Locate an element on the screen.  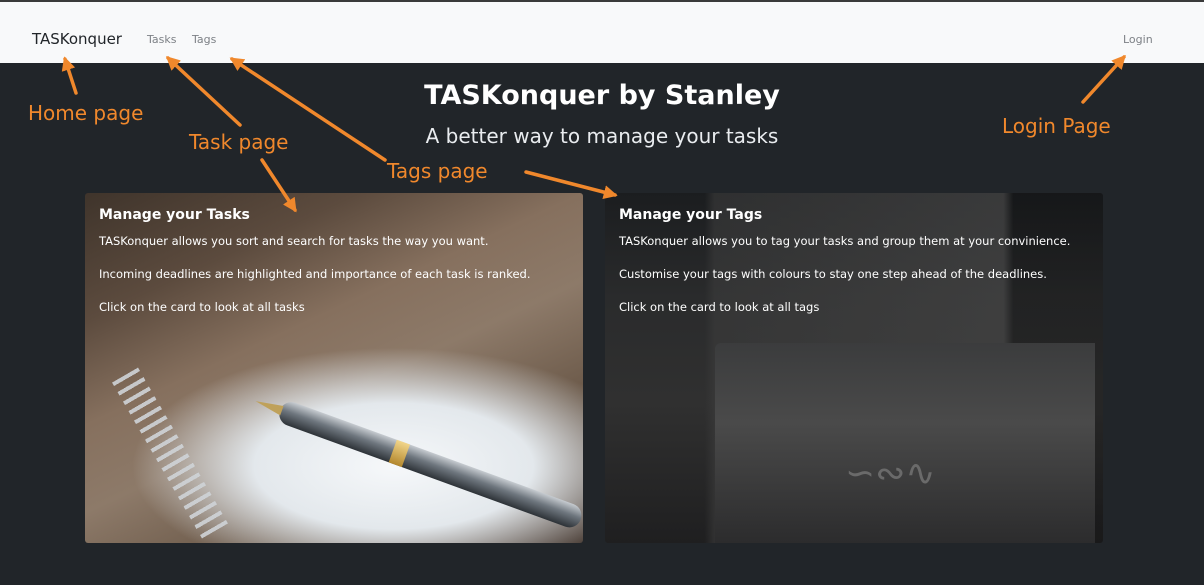
notebook-spiral-illustration is located at coordinates (170, 453).